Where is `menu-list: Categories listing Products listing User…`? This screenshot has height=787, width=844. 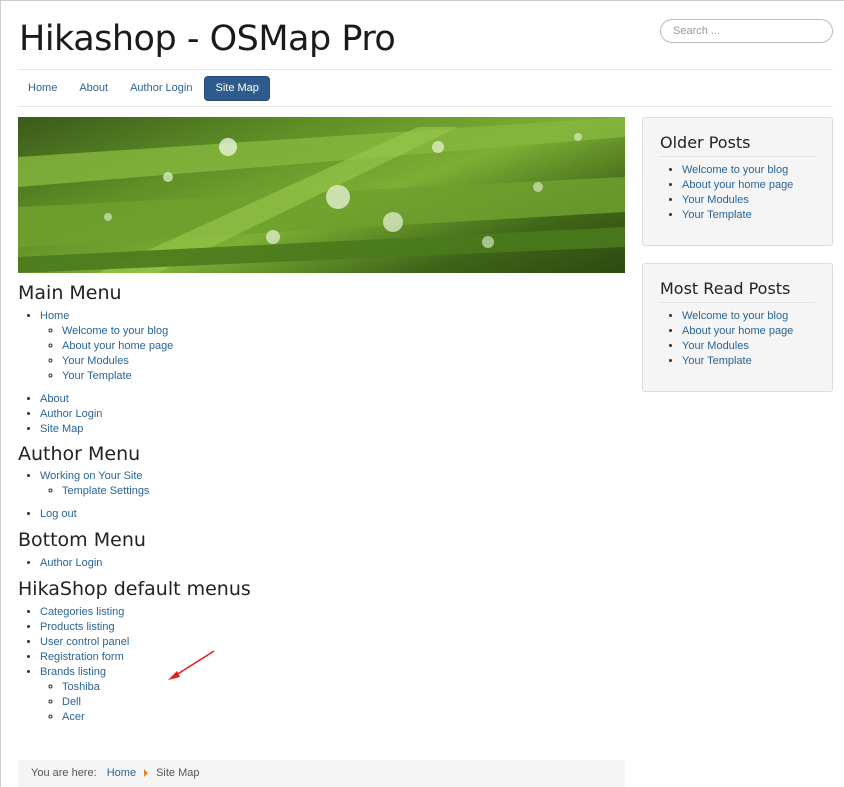
menu-list: Categories listing Products listing User… is located at coordinates (321, 665).